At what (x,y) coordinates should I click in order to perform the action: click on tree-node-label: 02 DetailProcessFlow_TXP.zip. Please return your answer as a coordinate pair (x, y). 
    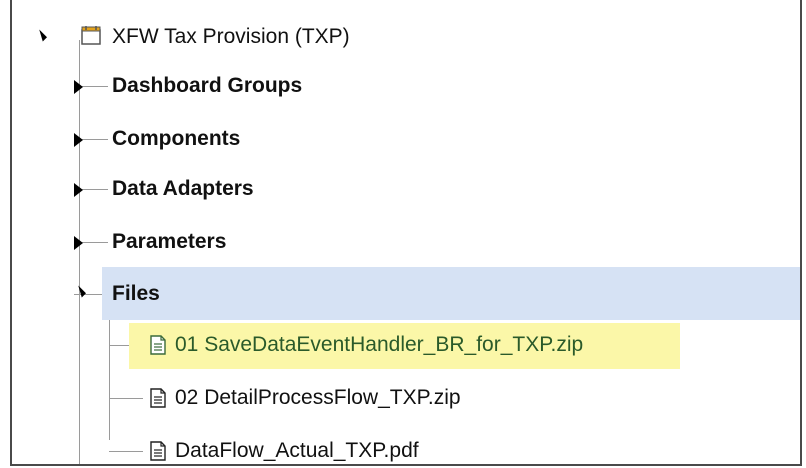
    Looking at the image, I should click on (318, 397).